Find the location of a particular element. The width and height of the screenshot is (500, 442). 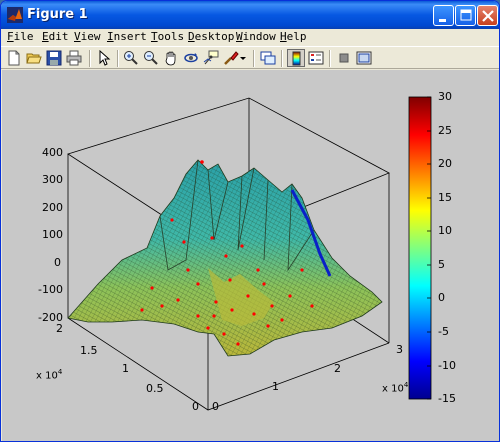

figure-toolbar is located at coordinates (250, 57).